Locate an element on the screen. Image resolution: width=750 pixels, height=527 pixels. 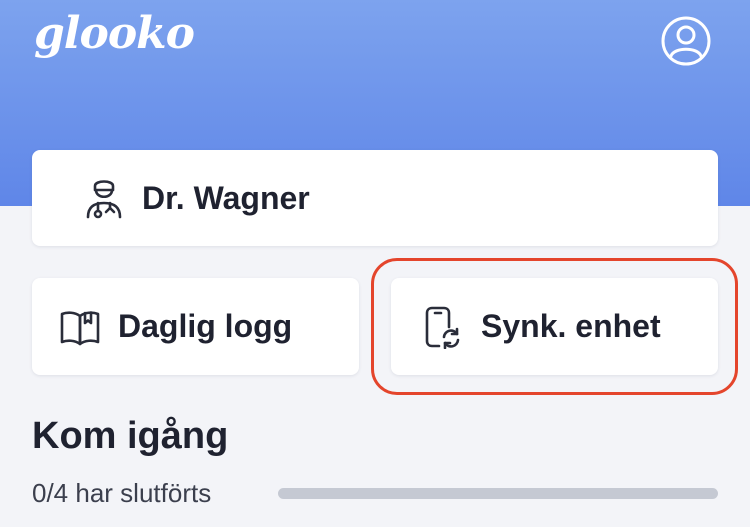
account-circle-icon is located at coordinates (686, 41).